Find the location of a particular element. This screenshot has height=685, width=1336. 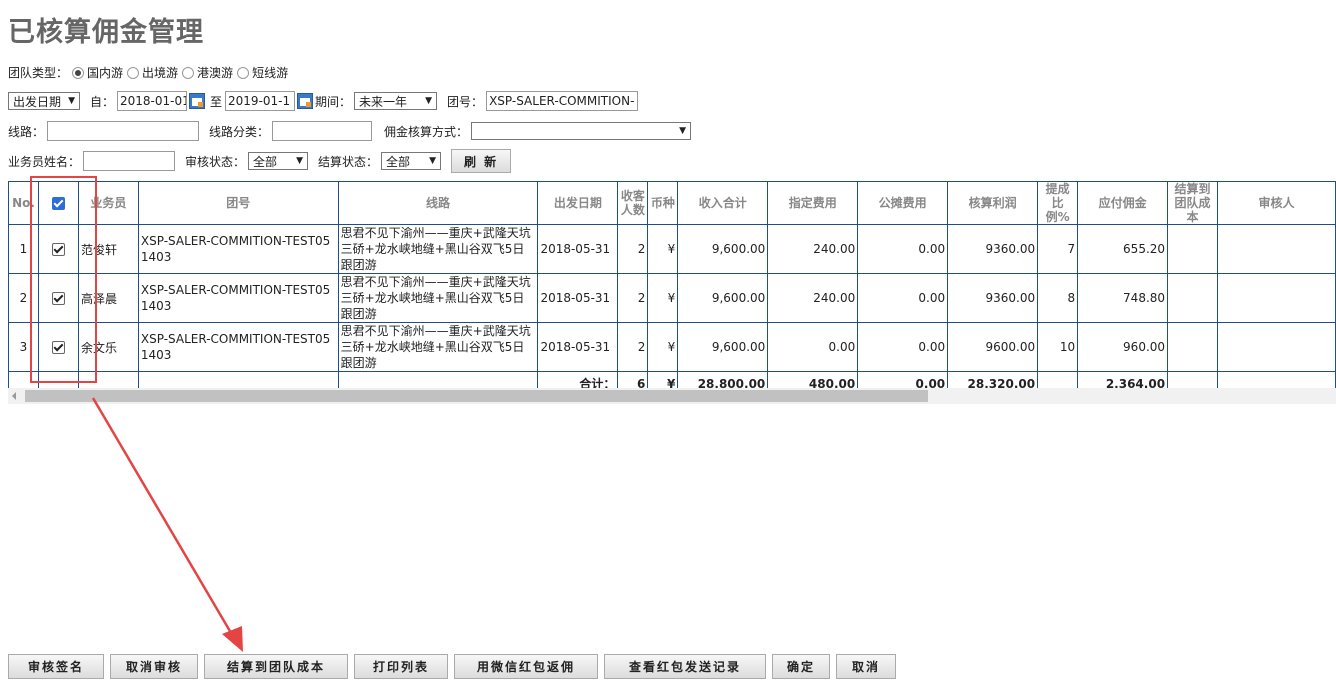

confirm-button: 确定 is located at coordinates (801, 666).